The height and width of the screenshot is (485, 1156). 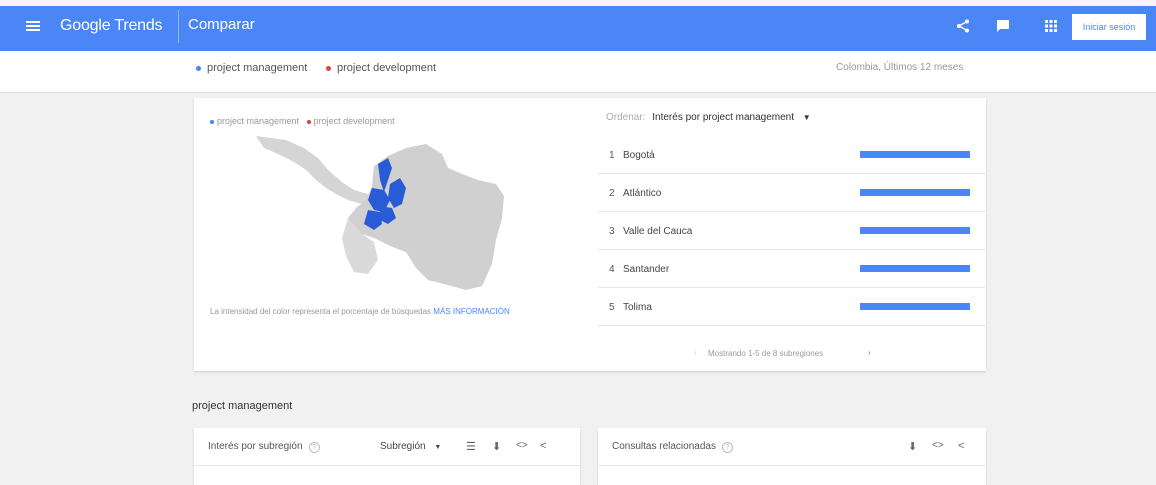 I want to click on card-header: Consultas relacionadas?, so click(x=672, y=447).